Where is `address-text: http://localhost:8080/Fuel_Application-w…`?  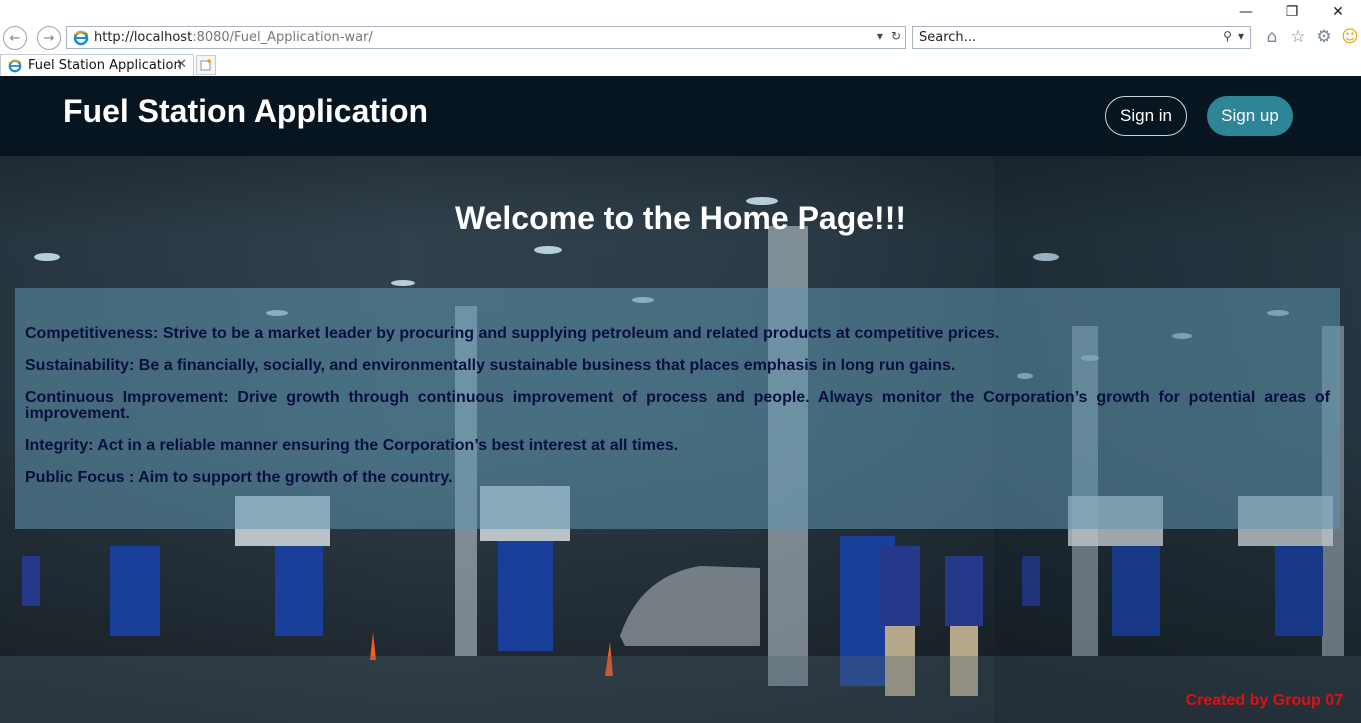
address-text: http://localhost:8080/Fuel_Application-w… is located at coordinates (233, 37).